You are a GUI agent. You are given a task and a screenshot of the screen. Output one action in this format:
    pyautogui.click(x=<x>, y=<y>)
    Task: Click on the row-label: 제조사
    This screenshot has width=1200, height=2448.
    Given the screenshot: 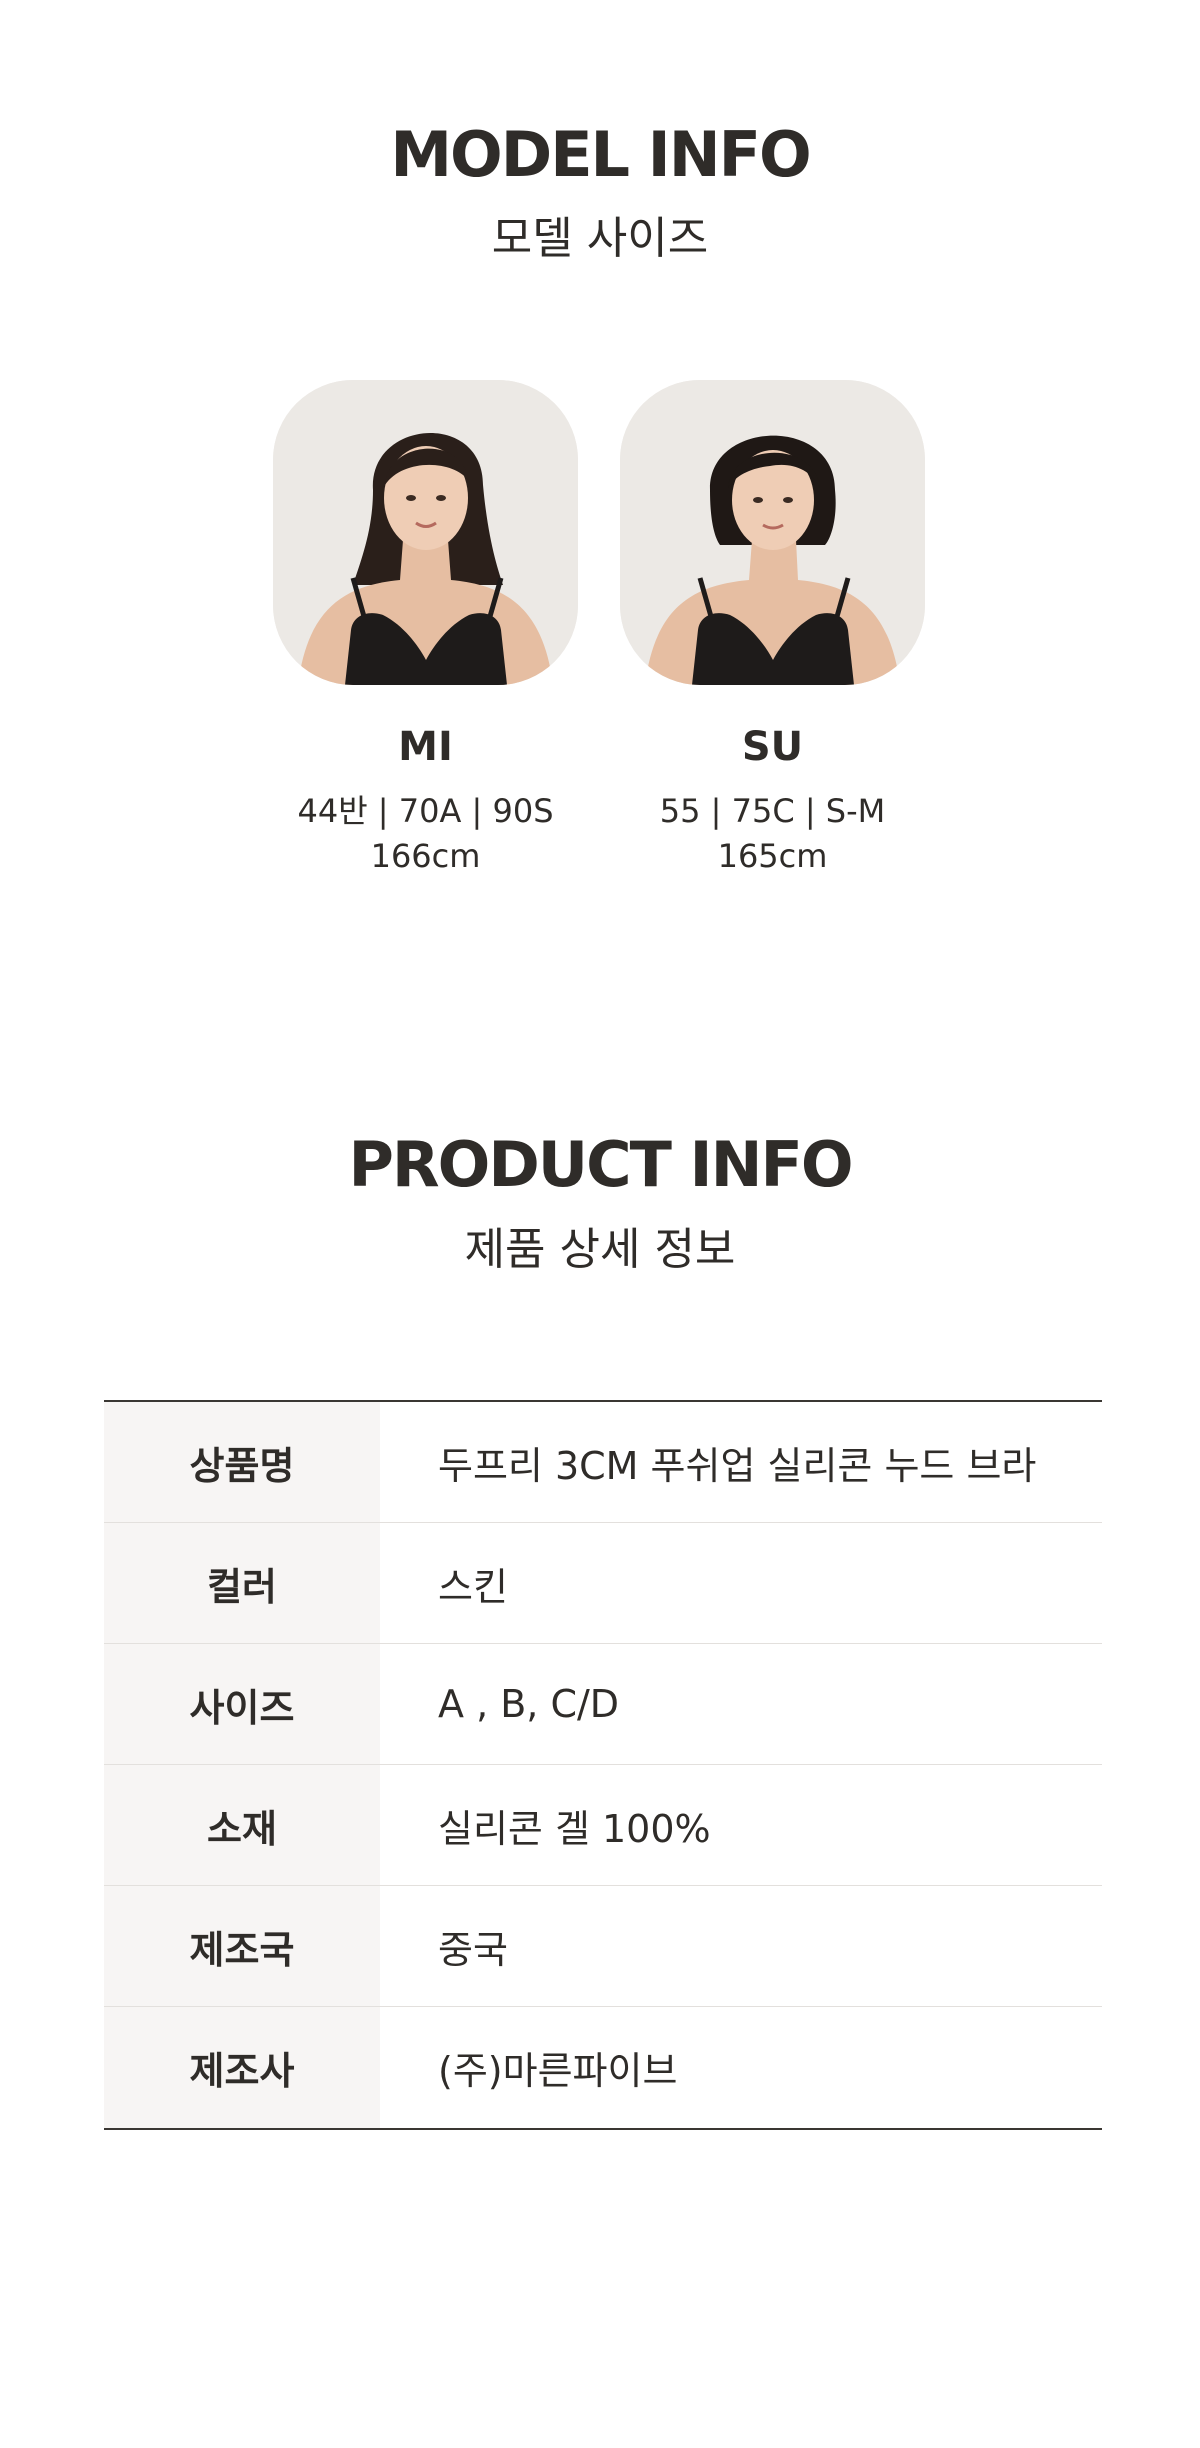 What is the action you would take?
    pyautogui.click(x=242, y=2067)
    